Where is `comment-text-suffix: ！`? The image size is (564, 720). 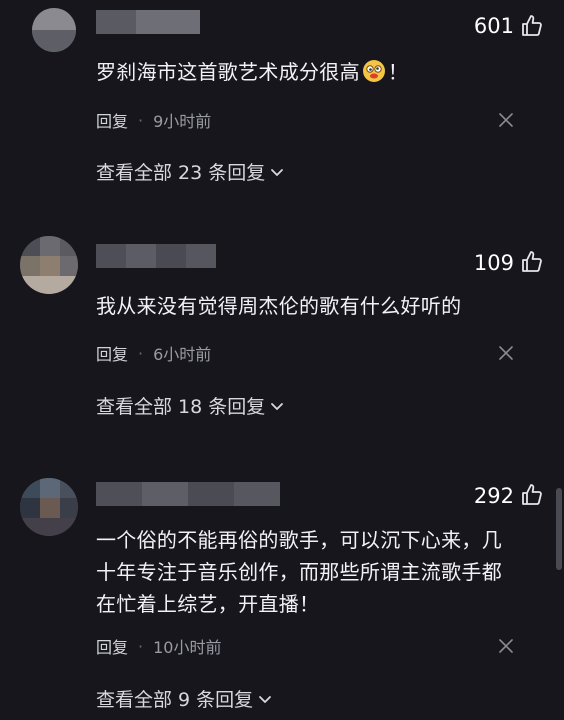
comment-text-suffix: ！ is located at coordinates (398, 72).